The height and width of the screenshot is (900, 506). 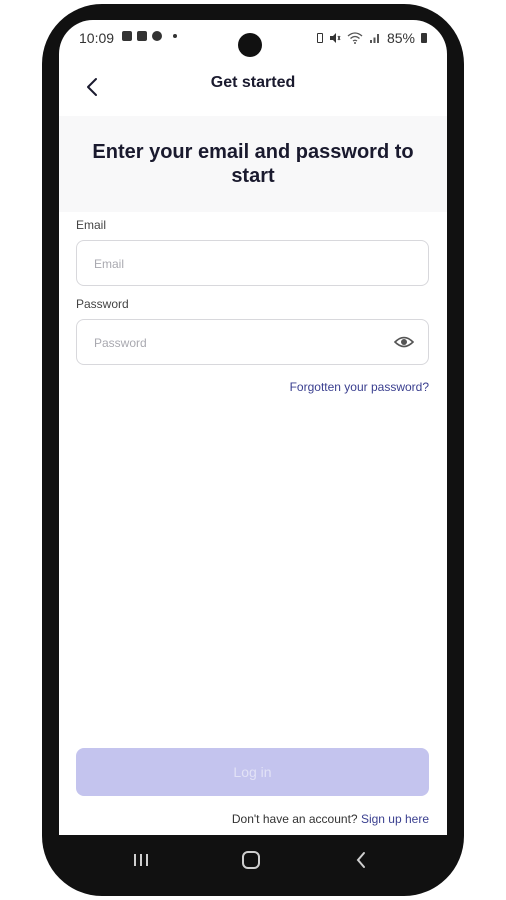 I want to click on wifi-icon, so click(x=355, y=38).